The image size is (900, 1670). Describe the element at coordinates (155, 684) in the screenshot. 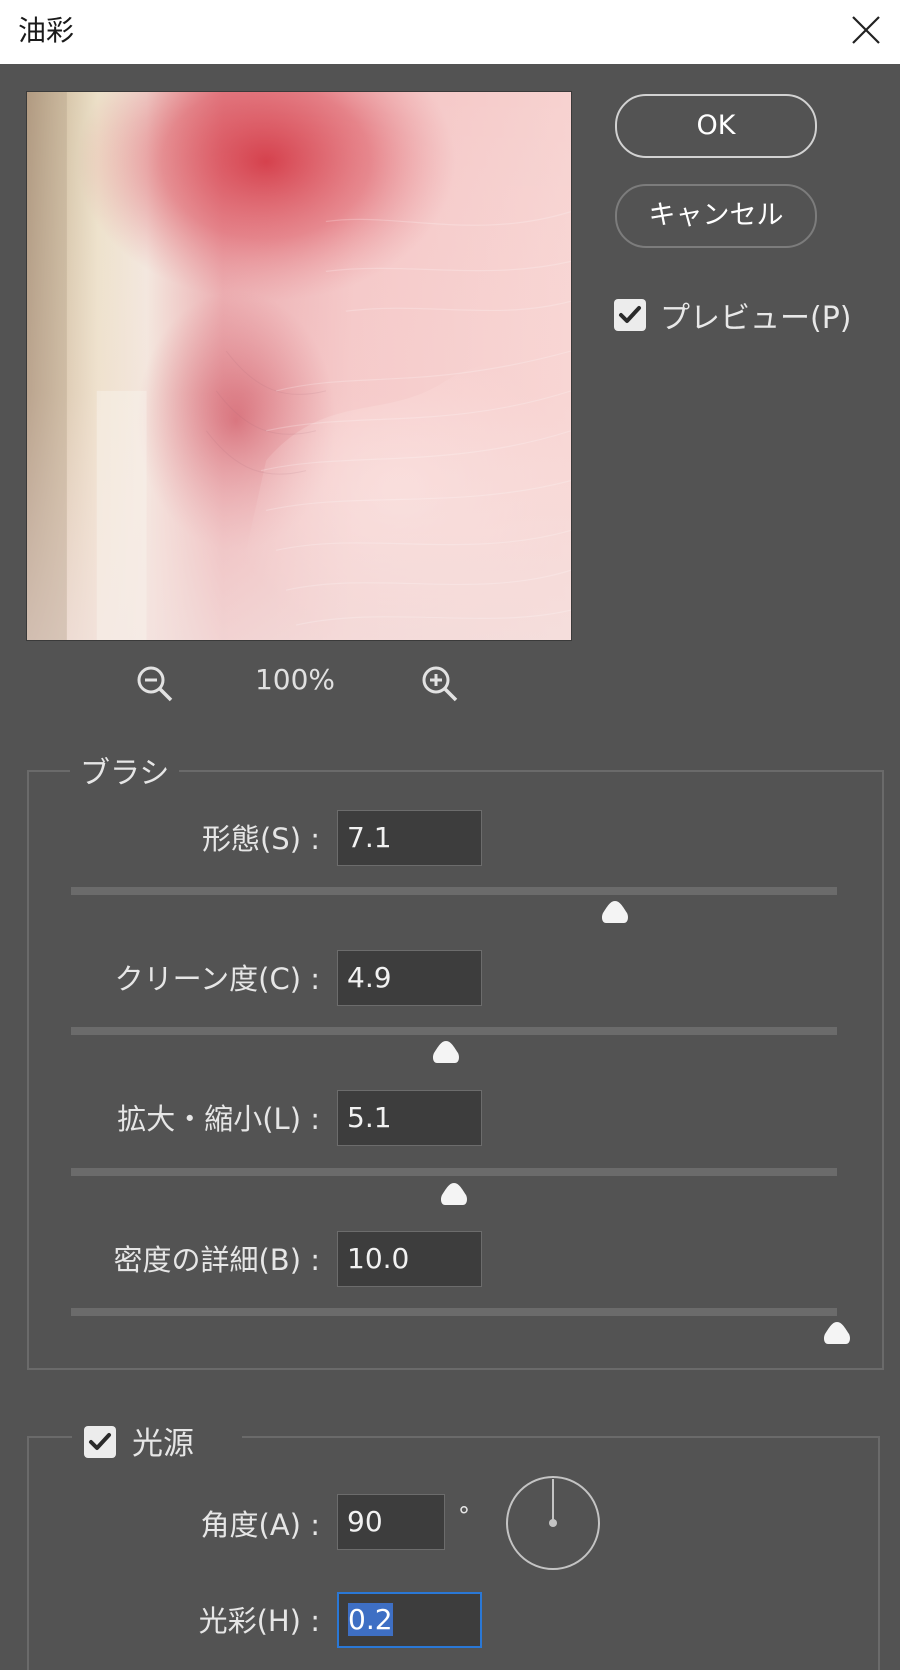

I see `zoom-out-icon` at that location.